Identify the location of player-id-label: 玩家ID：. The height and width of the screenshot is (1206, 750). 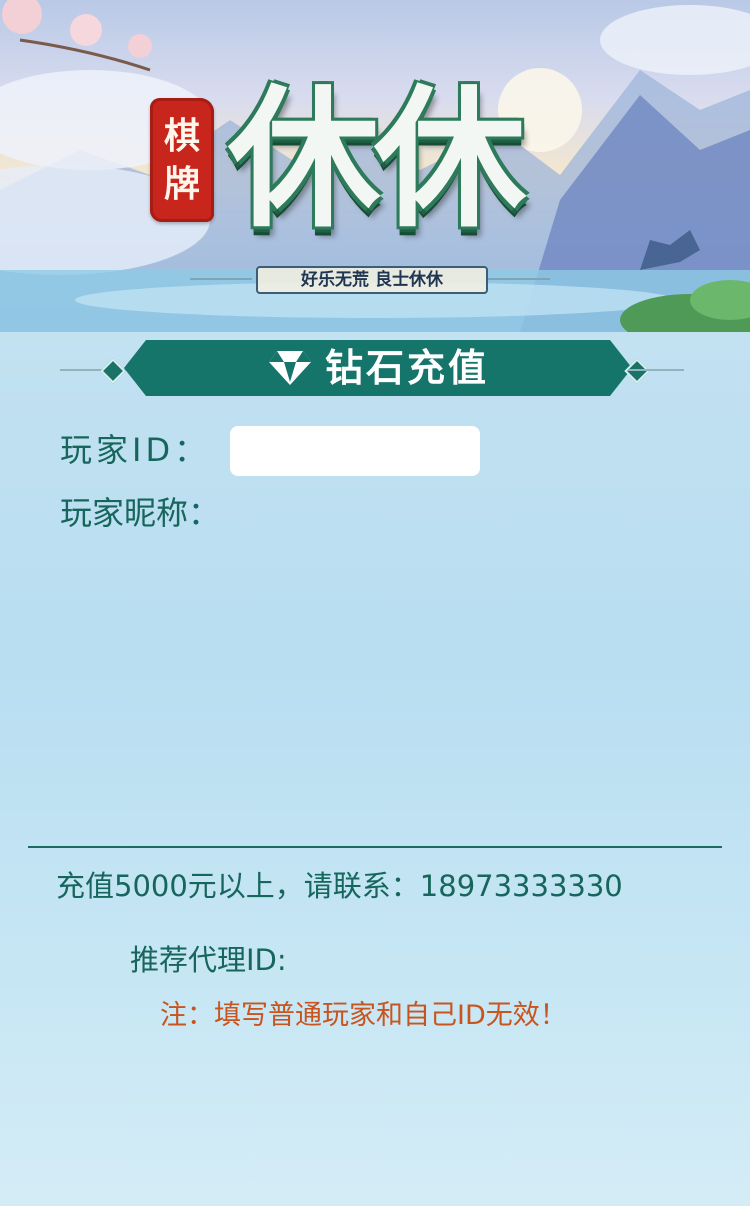
(135, 450).